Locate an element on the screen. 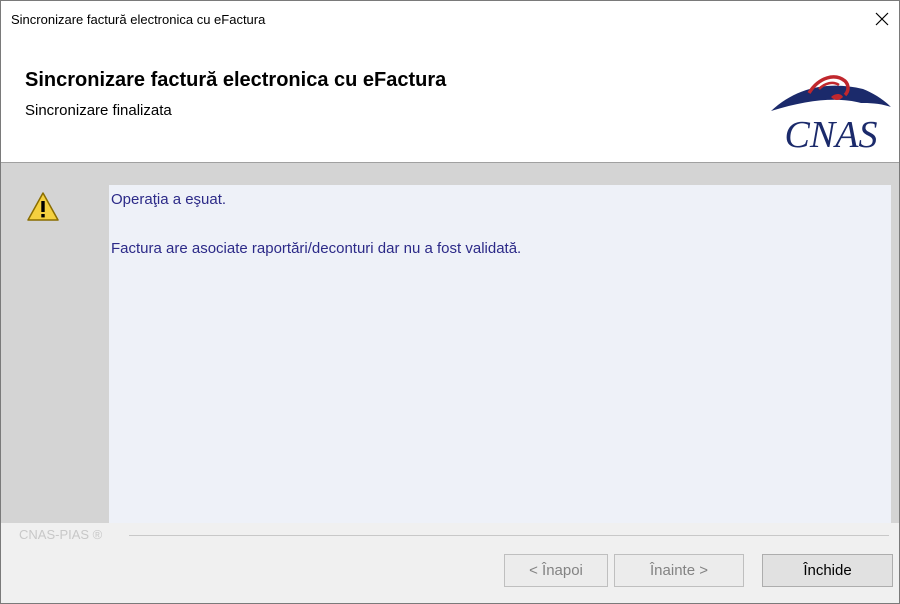 Image resolution: width=900 pixels, height=604 pixels. page-subtitle: Sincronizare finalizata is located at coordinates (98, 110).